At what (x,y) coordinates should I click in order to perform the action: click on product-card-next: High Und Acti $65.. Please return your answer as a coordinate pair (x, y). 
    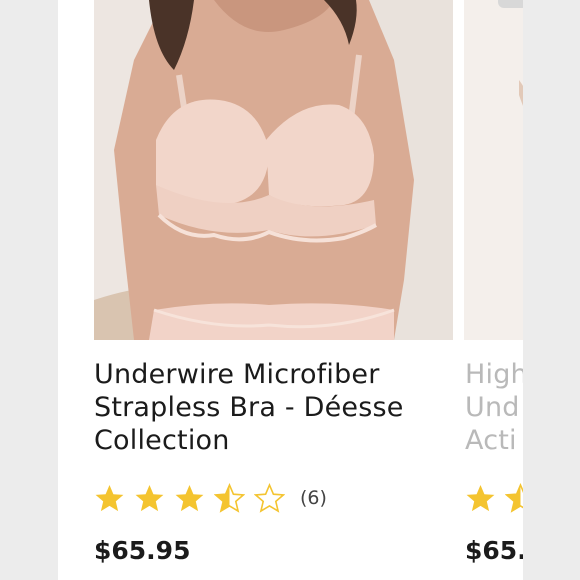
    Looking at the image, I should click on (490, 290).